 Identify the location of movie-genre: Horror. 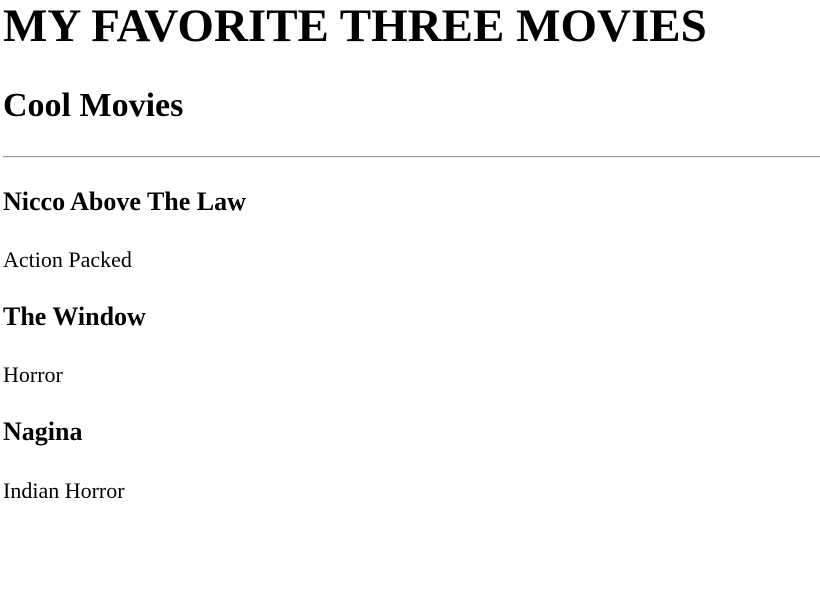
(33, 374).